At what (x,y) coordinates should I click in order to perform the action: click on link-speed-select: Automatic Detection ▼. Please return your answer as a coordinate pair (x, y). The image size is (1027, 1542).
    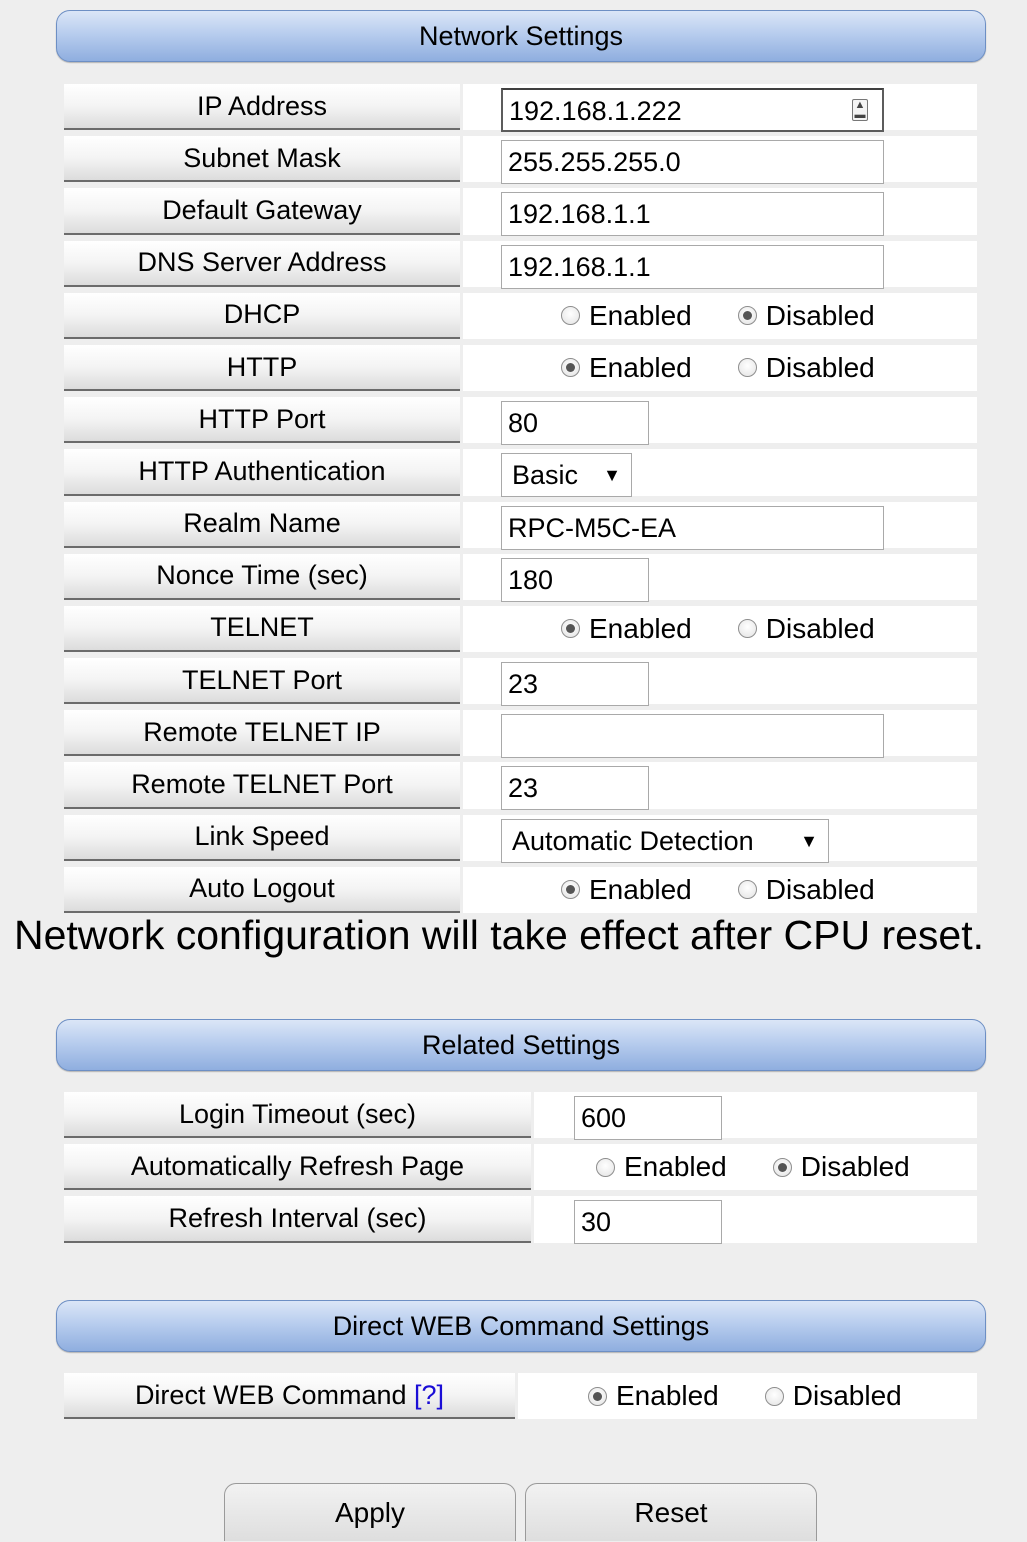
    Looking at the image, I should click on (665, 840).